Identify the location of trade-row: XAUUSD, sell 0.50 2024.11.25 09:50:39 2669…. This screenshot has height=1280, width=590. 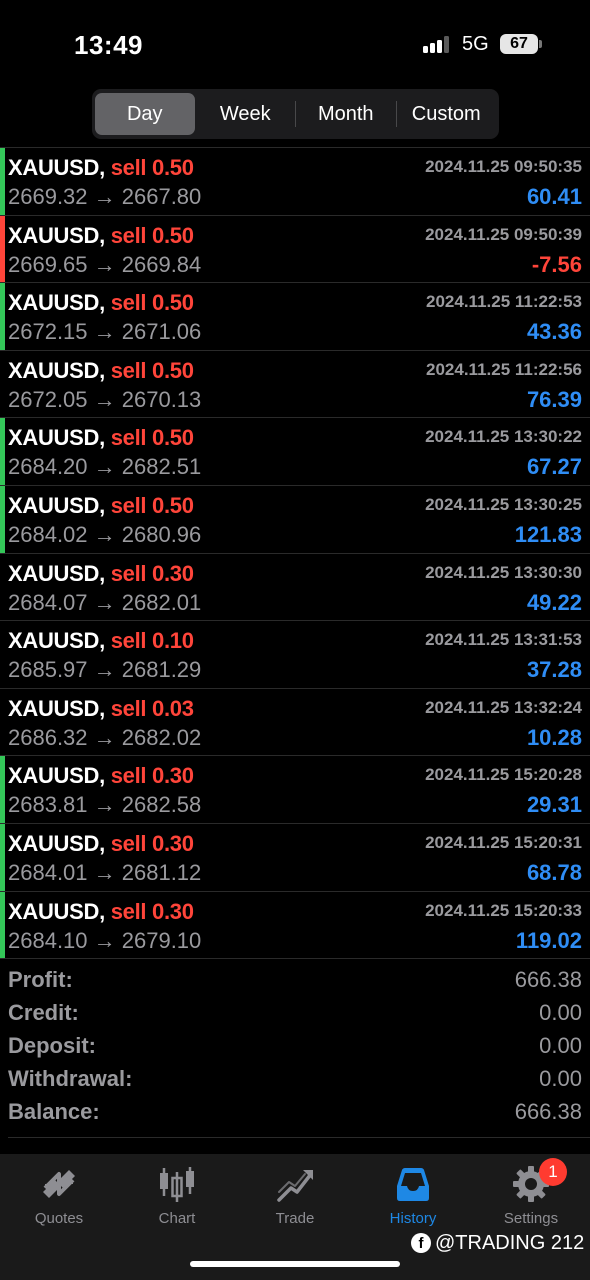
(295, 249).